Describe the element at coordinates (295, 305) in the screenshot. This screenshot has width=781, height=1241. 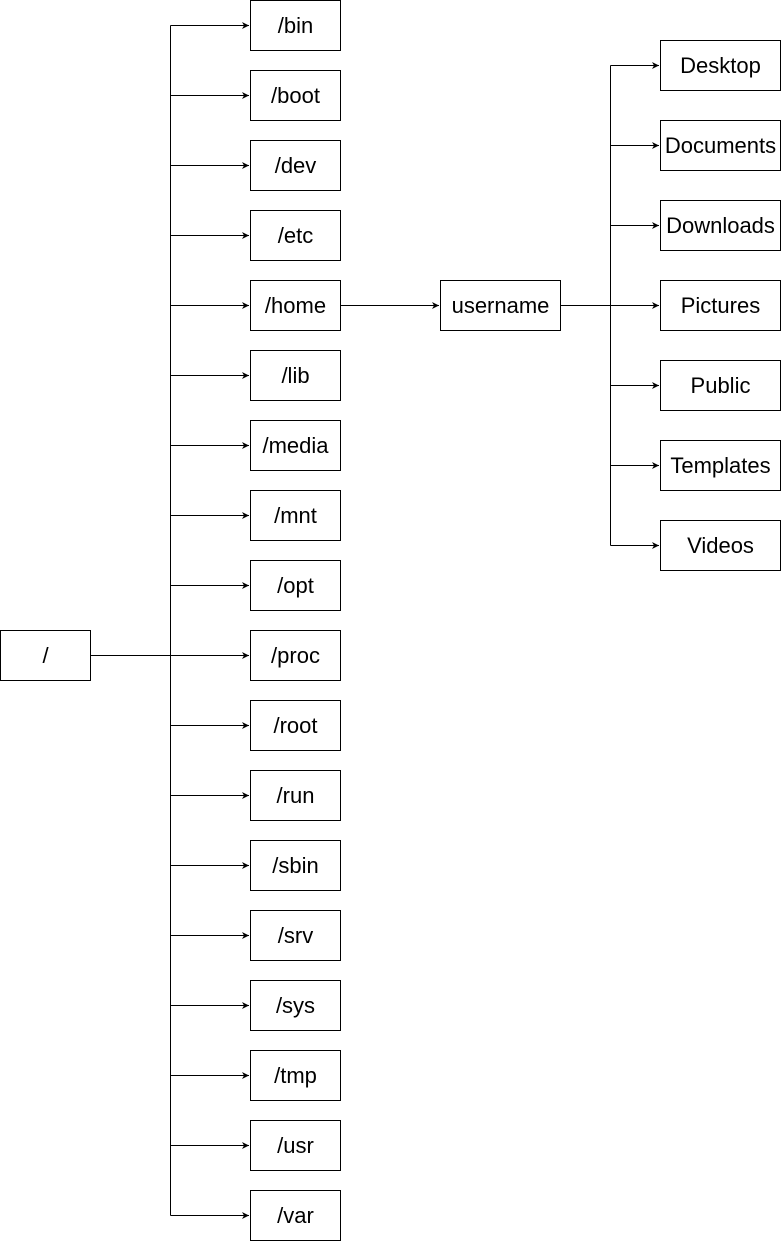
I see `directory-node-home: /home` at that location.